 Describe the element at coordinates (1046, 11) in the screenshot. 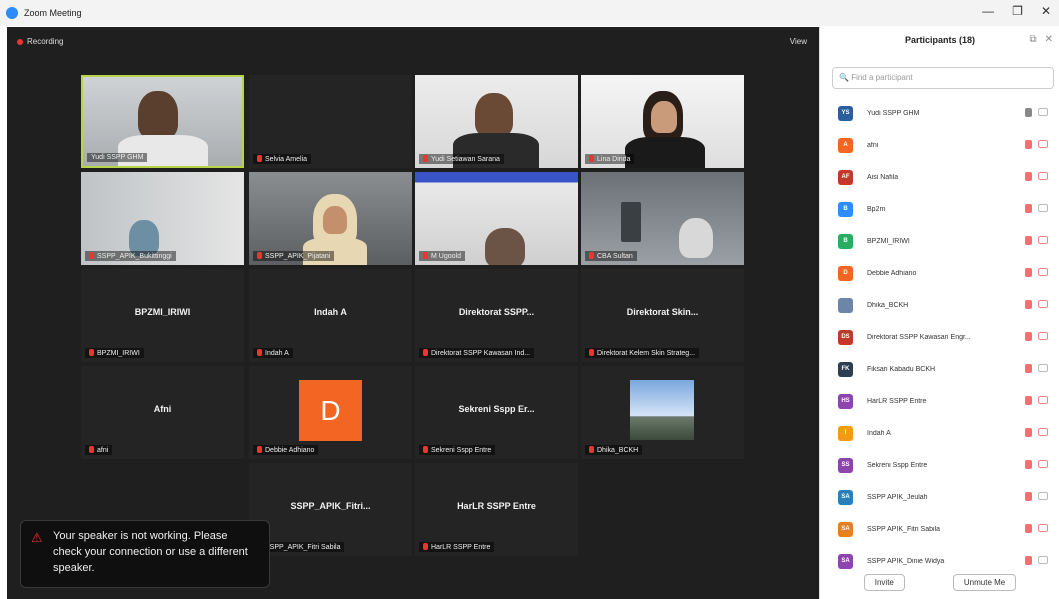

I see `close-button: ✕` at that location.